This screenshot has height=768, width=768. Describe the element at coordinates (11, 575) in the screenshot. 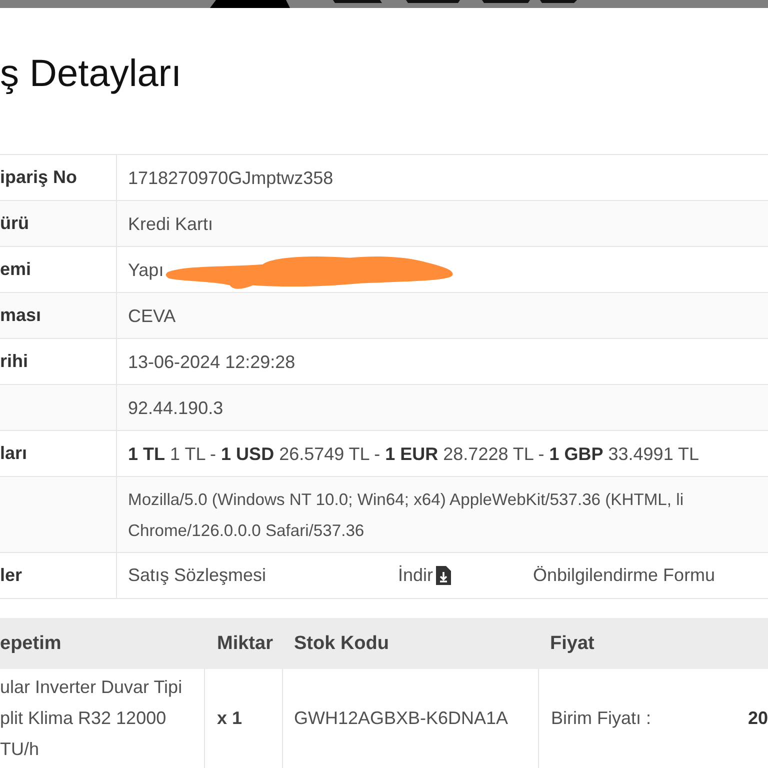

I see `detail-label: ler` at that location.